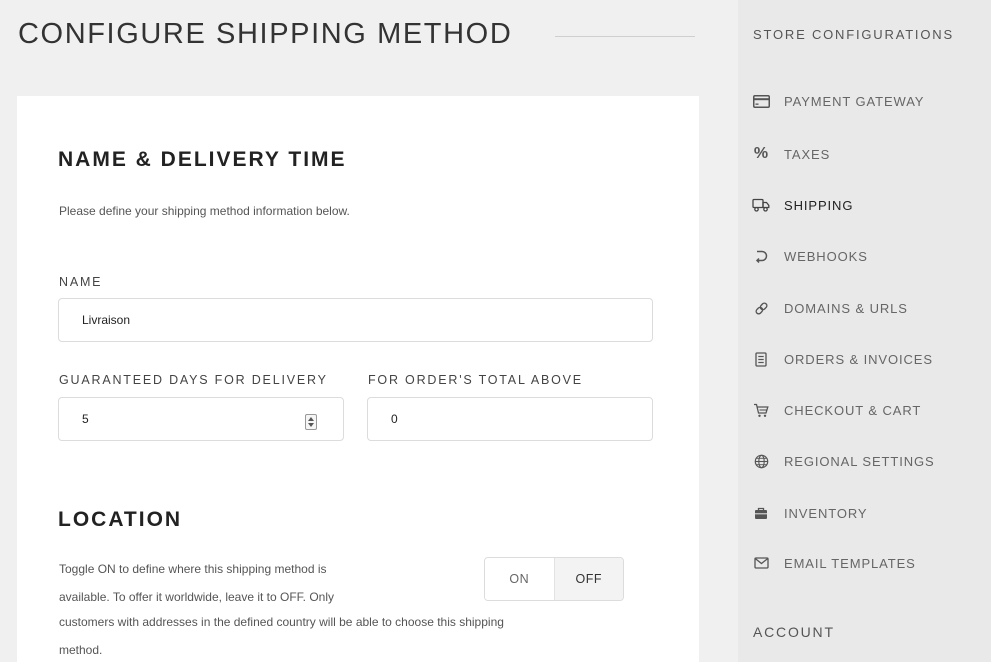 The height and width of the screenshot is (662, 991). What do you see at coordinates (858, 359) in the screenshot?
I see `sidebar-item-label: ORDERS & INVOICES` at bounding box center [858, 359].